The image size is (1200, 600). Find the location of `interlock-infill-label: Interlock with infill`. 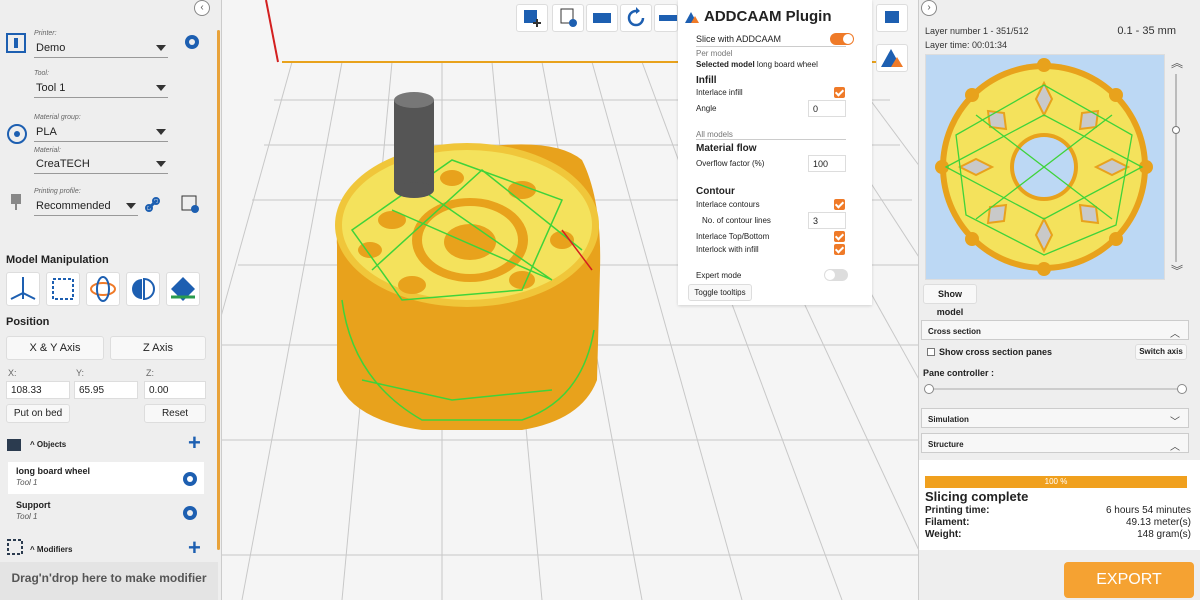

interlock-infill-label: Interlock with infill is located at coordinates (727, 249).